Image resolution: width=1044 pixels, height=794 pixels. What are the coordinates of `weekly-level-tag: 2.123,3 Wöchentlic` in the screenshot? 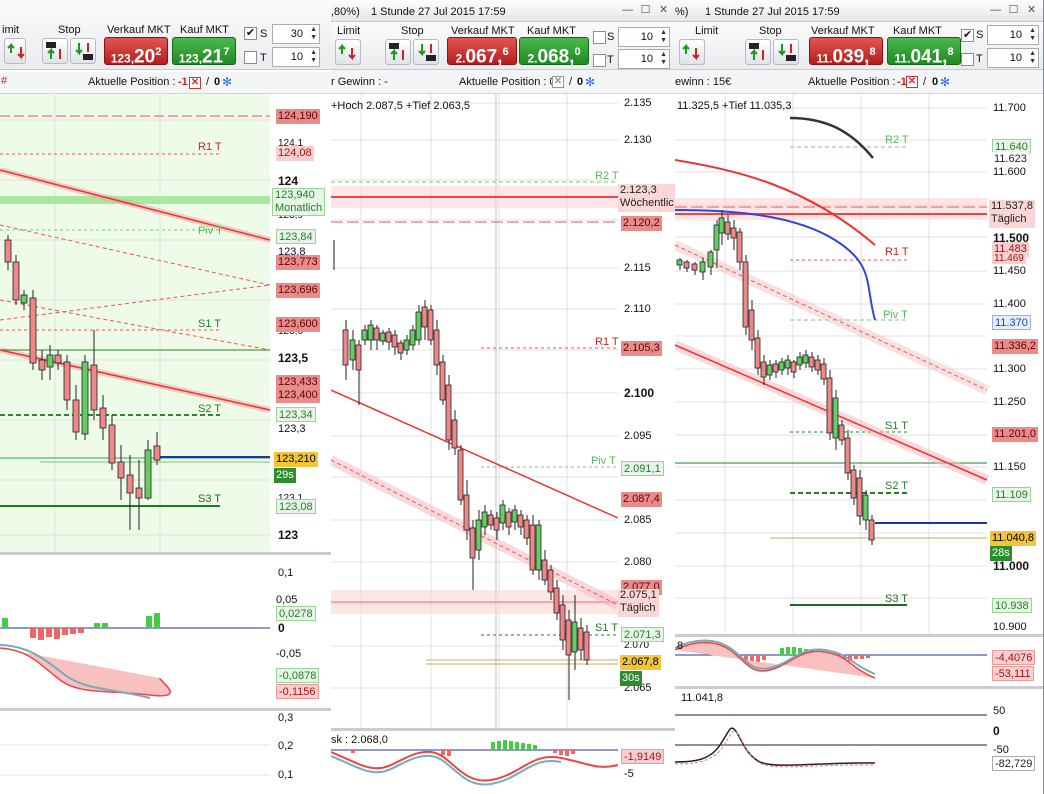 It's located at (646, 198).